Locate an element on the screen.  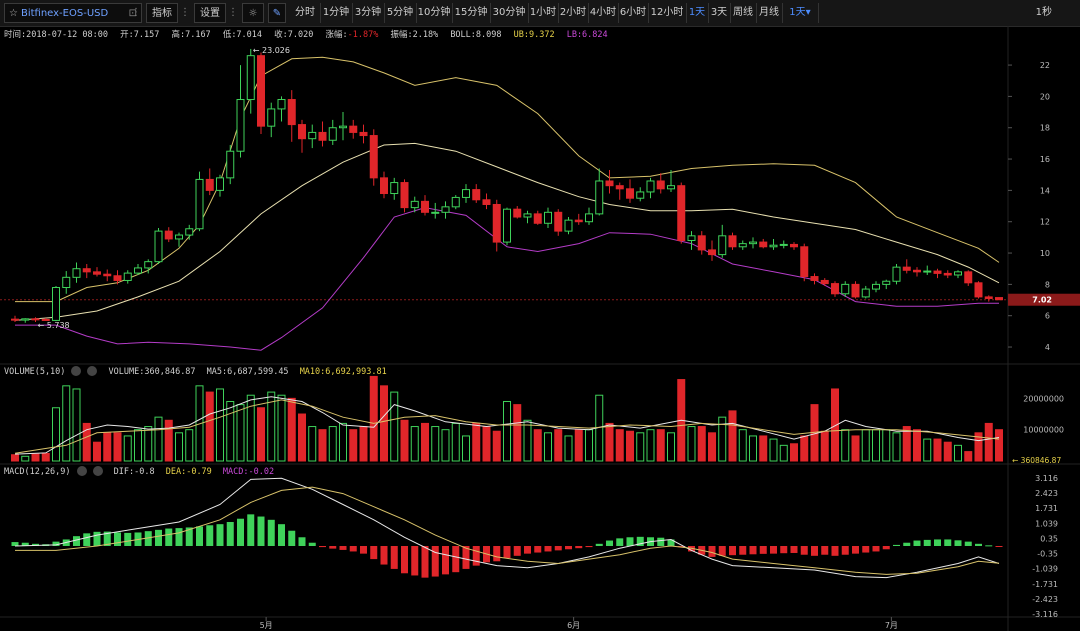
volume-series is located at coordinates (507, 418).